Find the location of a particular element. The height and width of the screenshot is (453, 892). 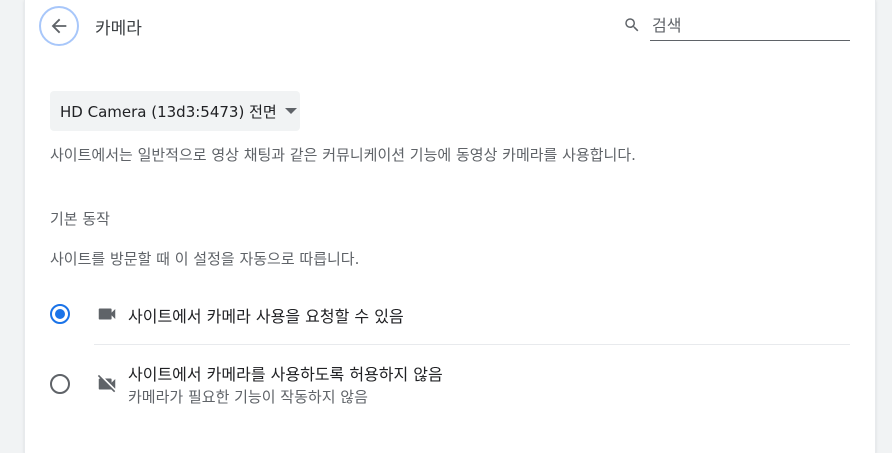

arrow-back-icon is located at coordinates (59, 26).